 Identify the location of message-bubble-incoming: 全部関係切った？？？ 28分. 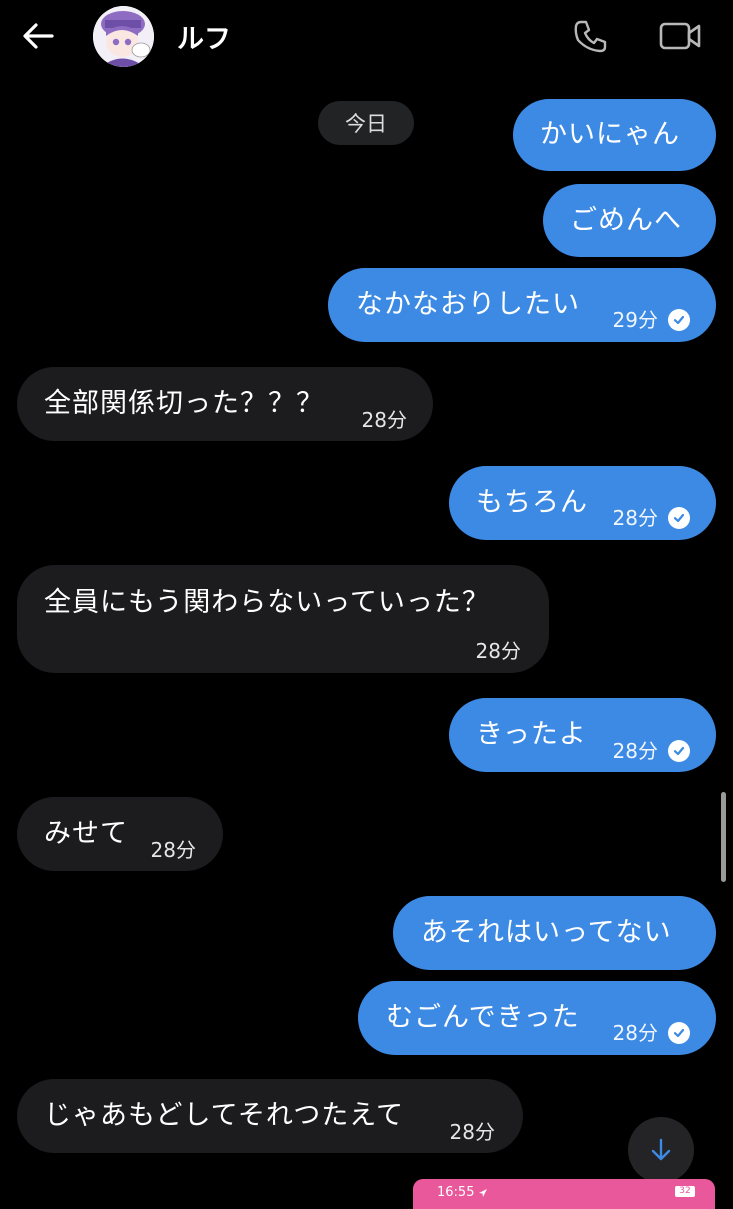
(225, 404).